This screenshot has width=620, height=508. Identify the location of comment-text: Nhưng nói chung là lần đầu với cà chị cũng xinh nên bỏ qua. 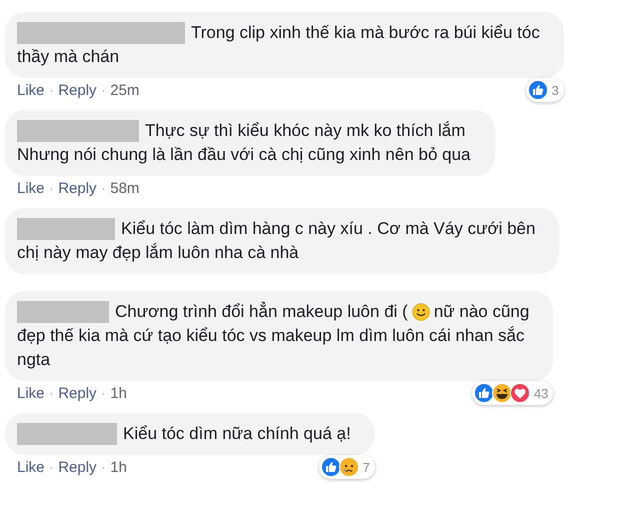
(244, 155).